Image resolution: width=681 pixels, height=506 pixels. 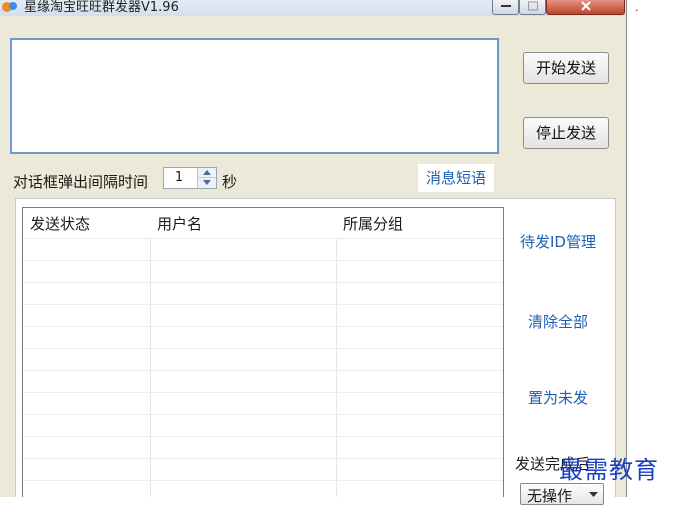 What do you see at coordinates (179, 223) in the screenshot?
I see `column-header-username: 用户名` at bounding box center [179, 223].